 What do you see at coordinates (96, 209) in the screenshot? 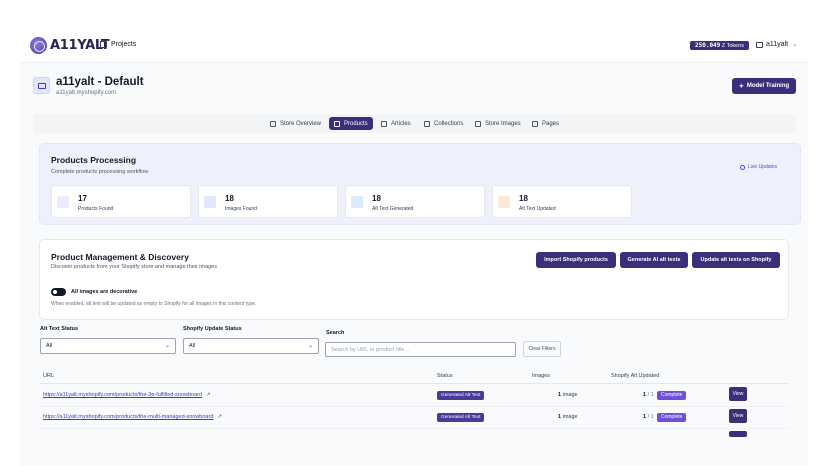
I see `stat-label: Products Found` at bounding box center [96, 209].